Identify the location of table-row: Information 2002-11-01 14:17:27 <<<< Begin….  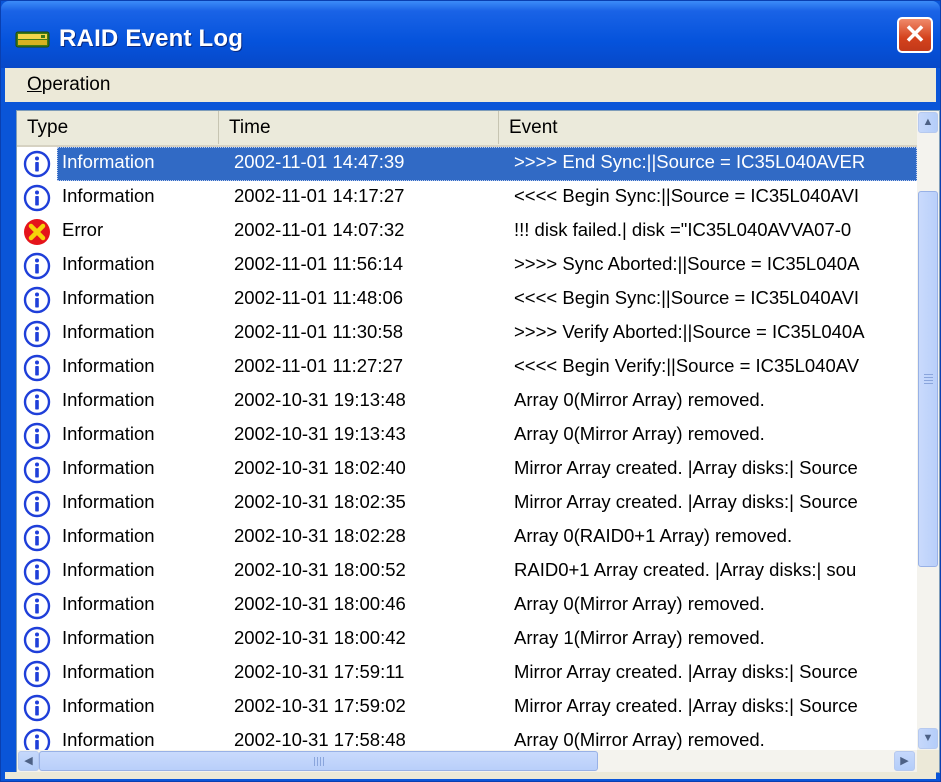
(467, 198).